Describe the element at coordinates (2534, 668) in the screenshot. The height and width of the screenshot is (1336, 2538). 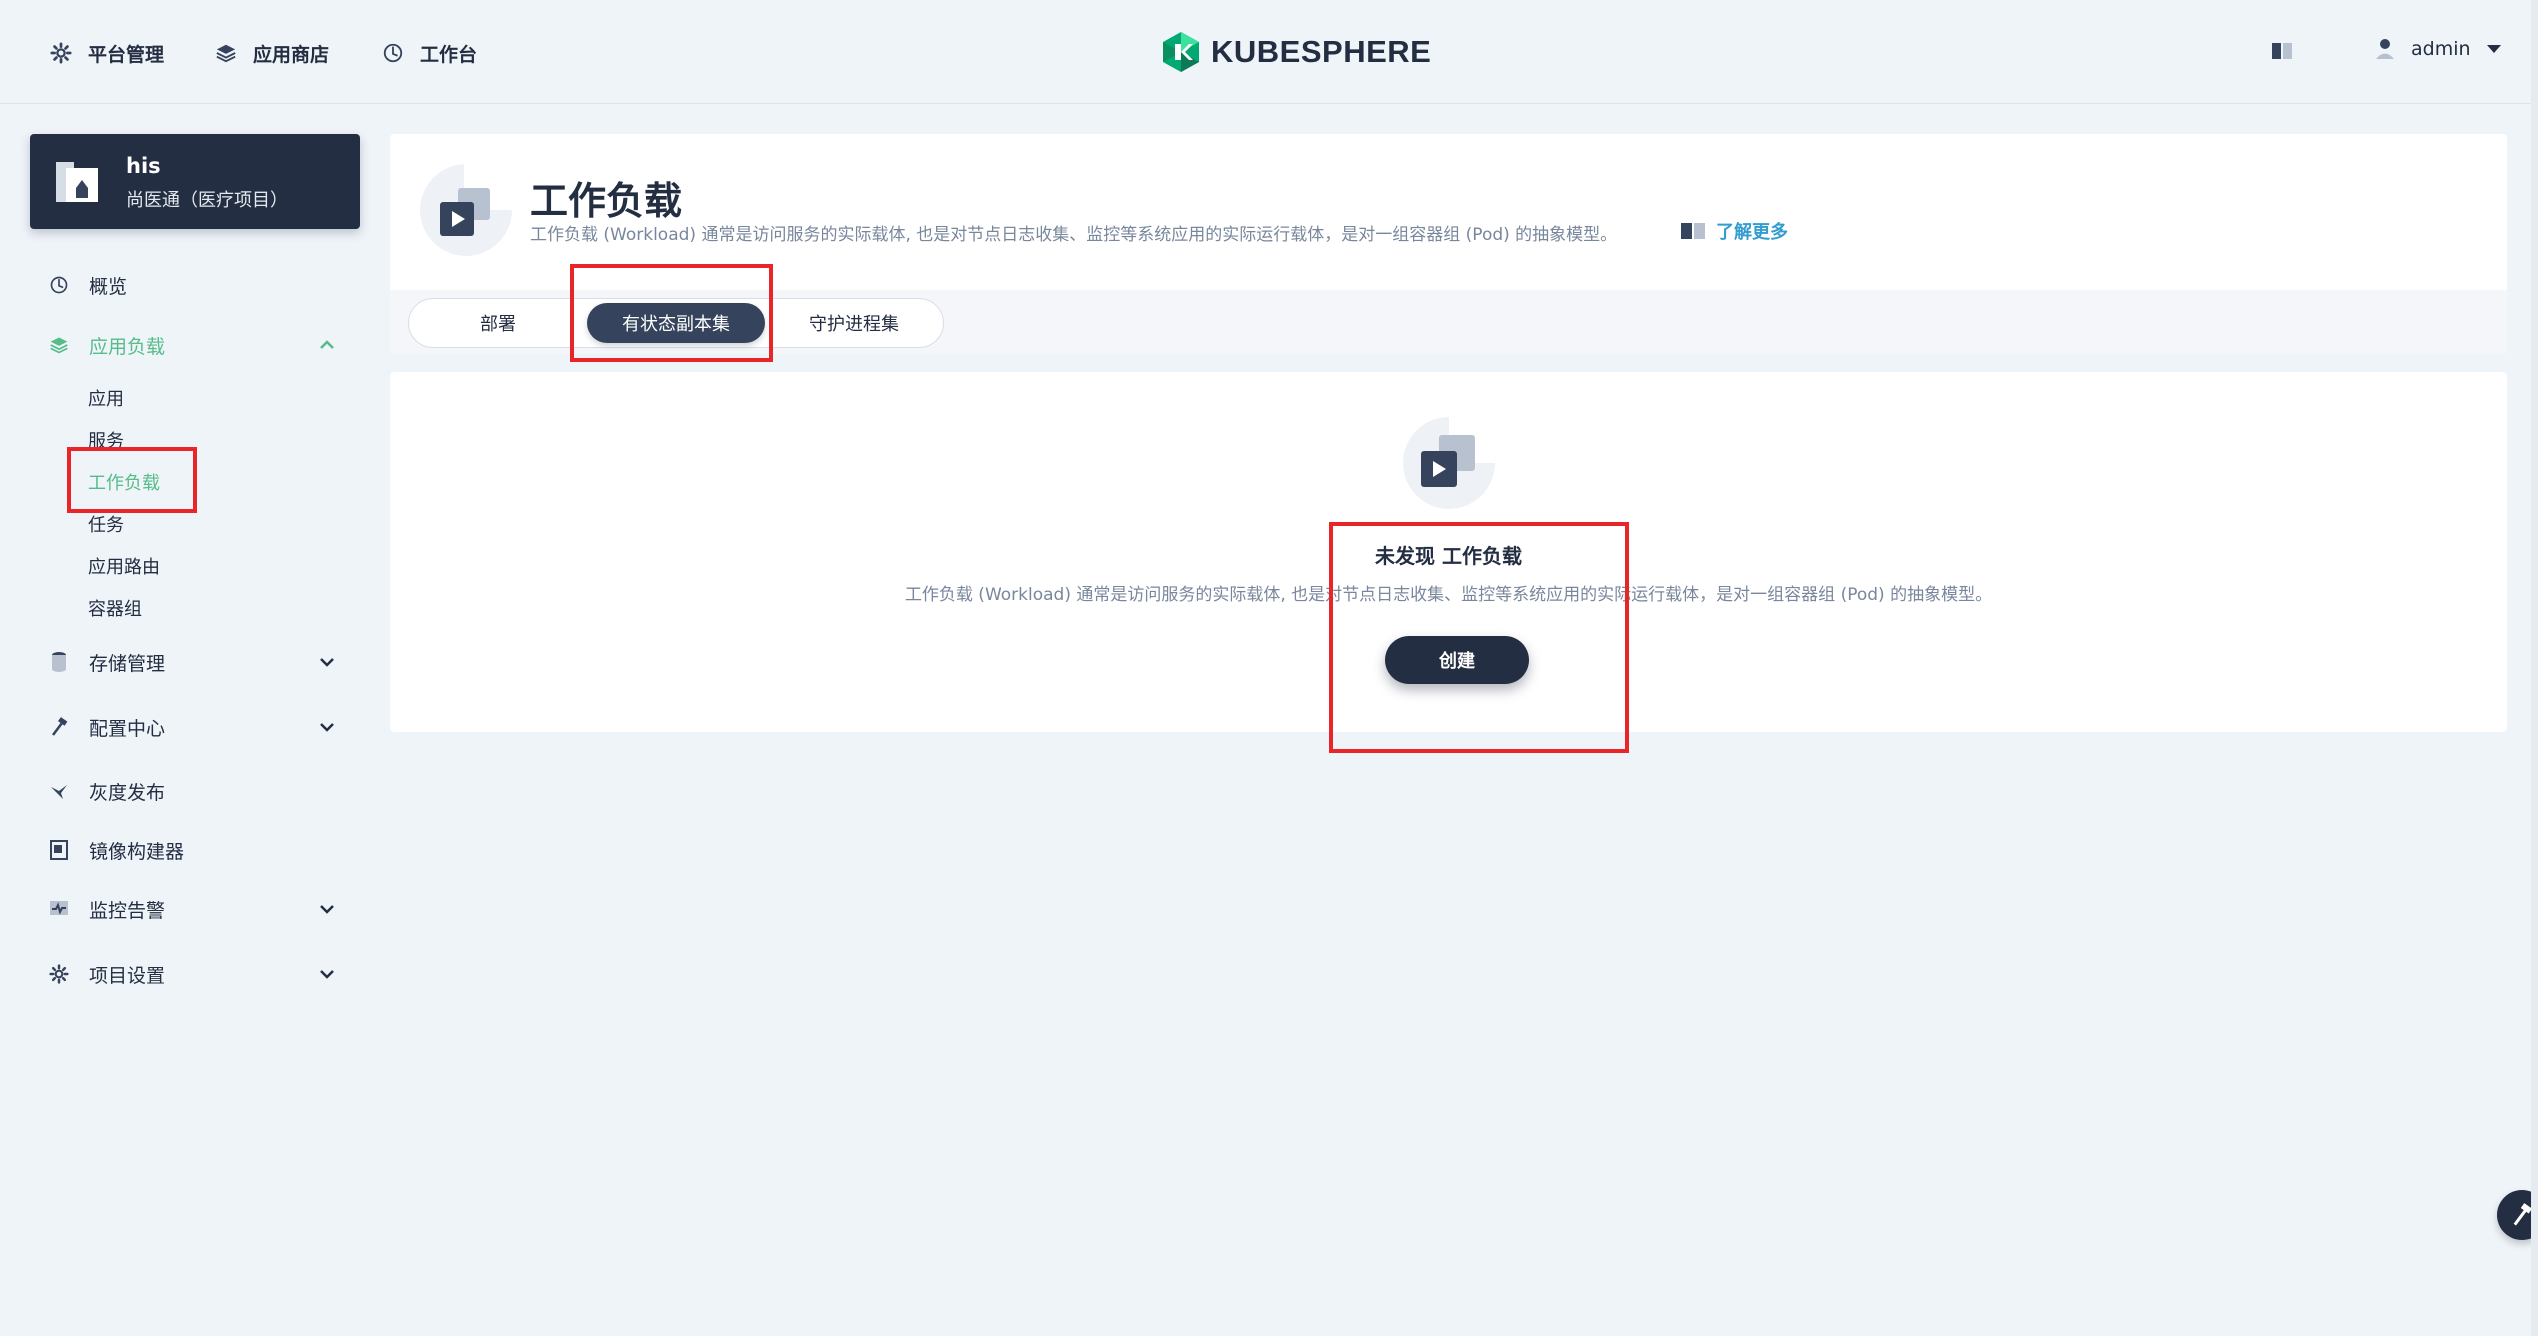
I see `scrollbar` at that location.